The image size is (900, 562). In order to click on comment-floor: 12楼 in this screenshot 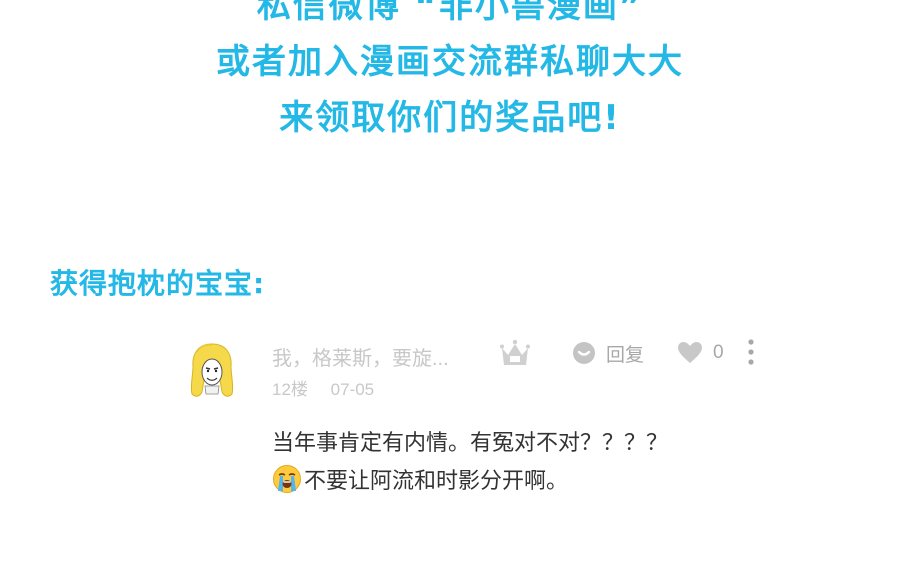, I will do `click(290, 389)`.